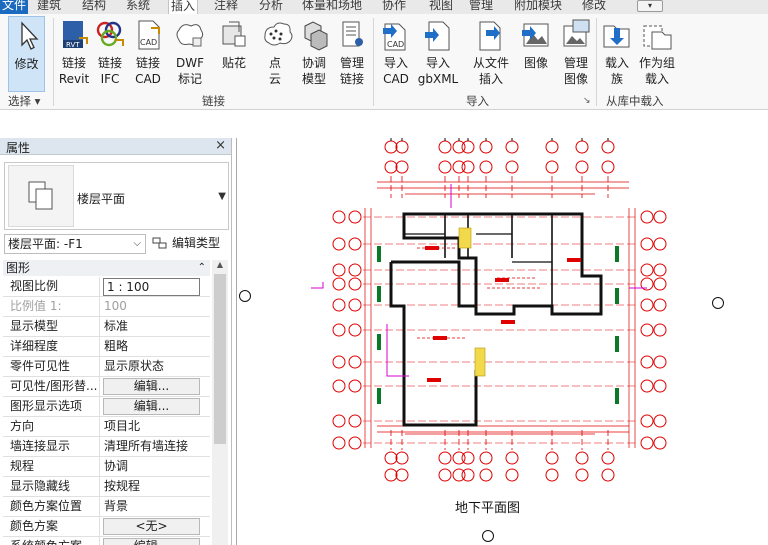 The height and width of the screenshot is (545, 768). What do you see at coordinates (51, 347) in the screenshot?
I see `property-key: 详细程度` at bounding box center [51, 347].